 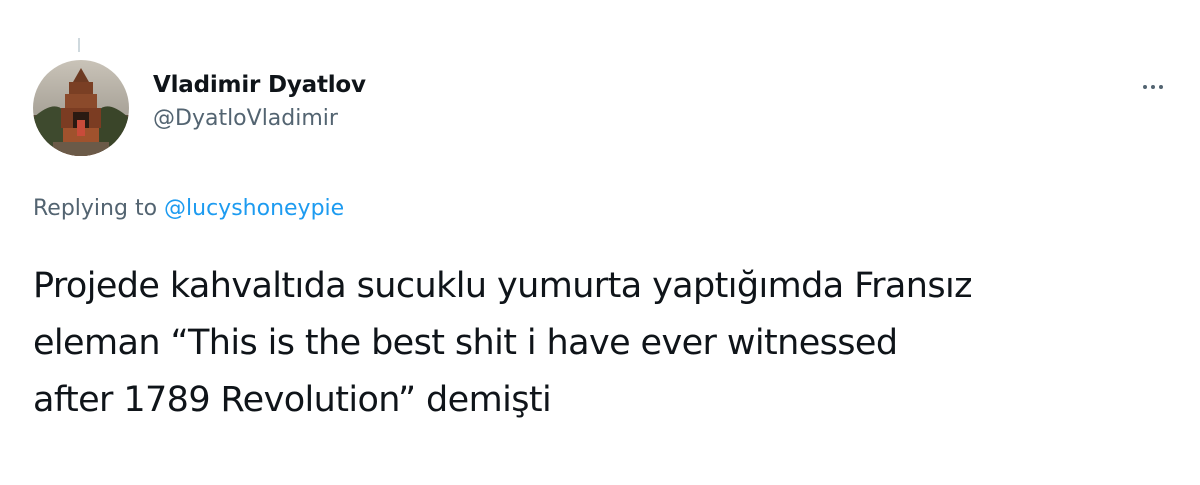 I want to click on author-avatar, so click(x=81, y=108).